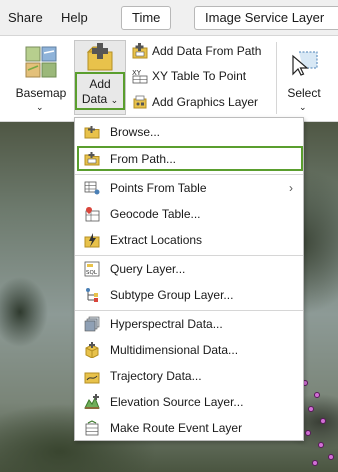 Image resolution: width=338 pixels, height=472 pixels. Describe the element at coordinates (176, 428) in the screenshot. I see `menu-item-label: Make Route Event Layer` at that location.